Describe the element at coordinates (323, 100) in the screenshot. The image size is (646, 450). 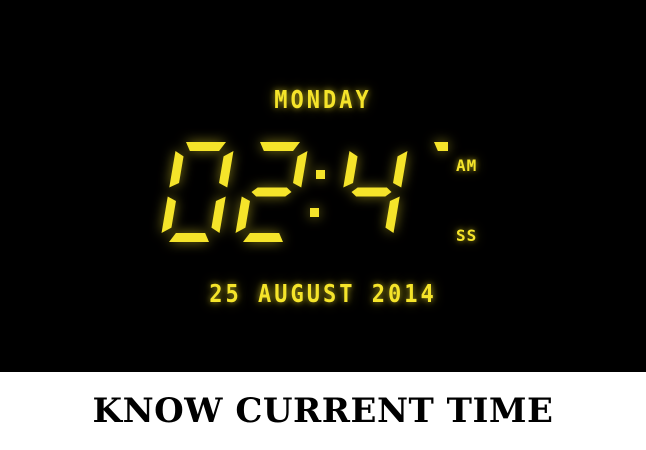
I see `day-of-week: MONDAY` at that location.